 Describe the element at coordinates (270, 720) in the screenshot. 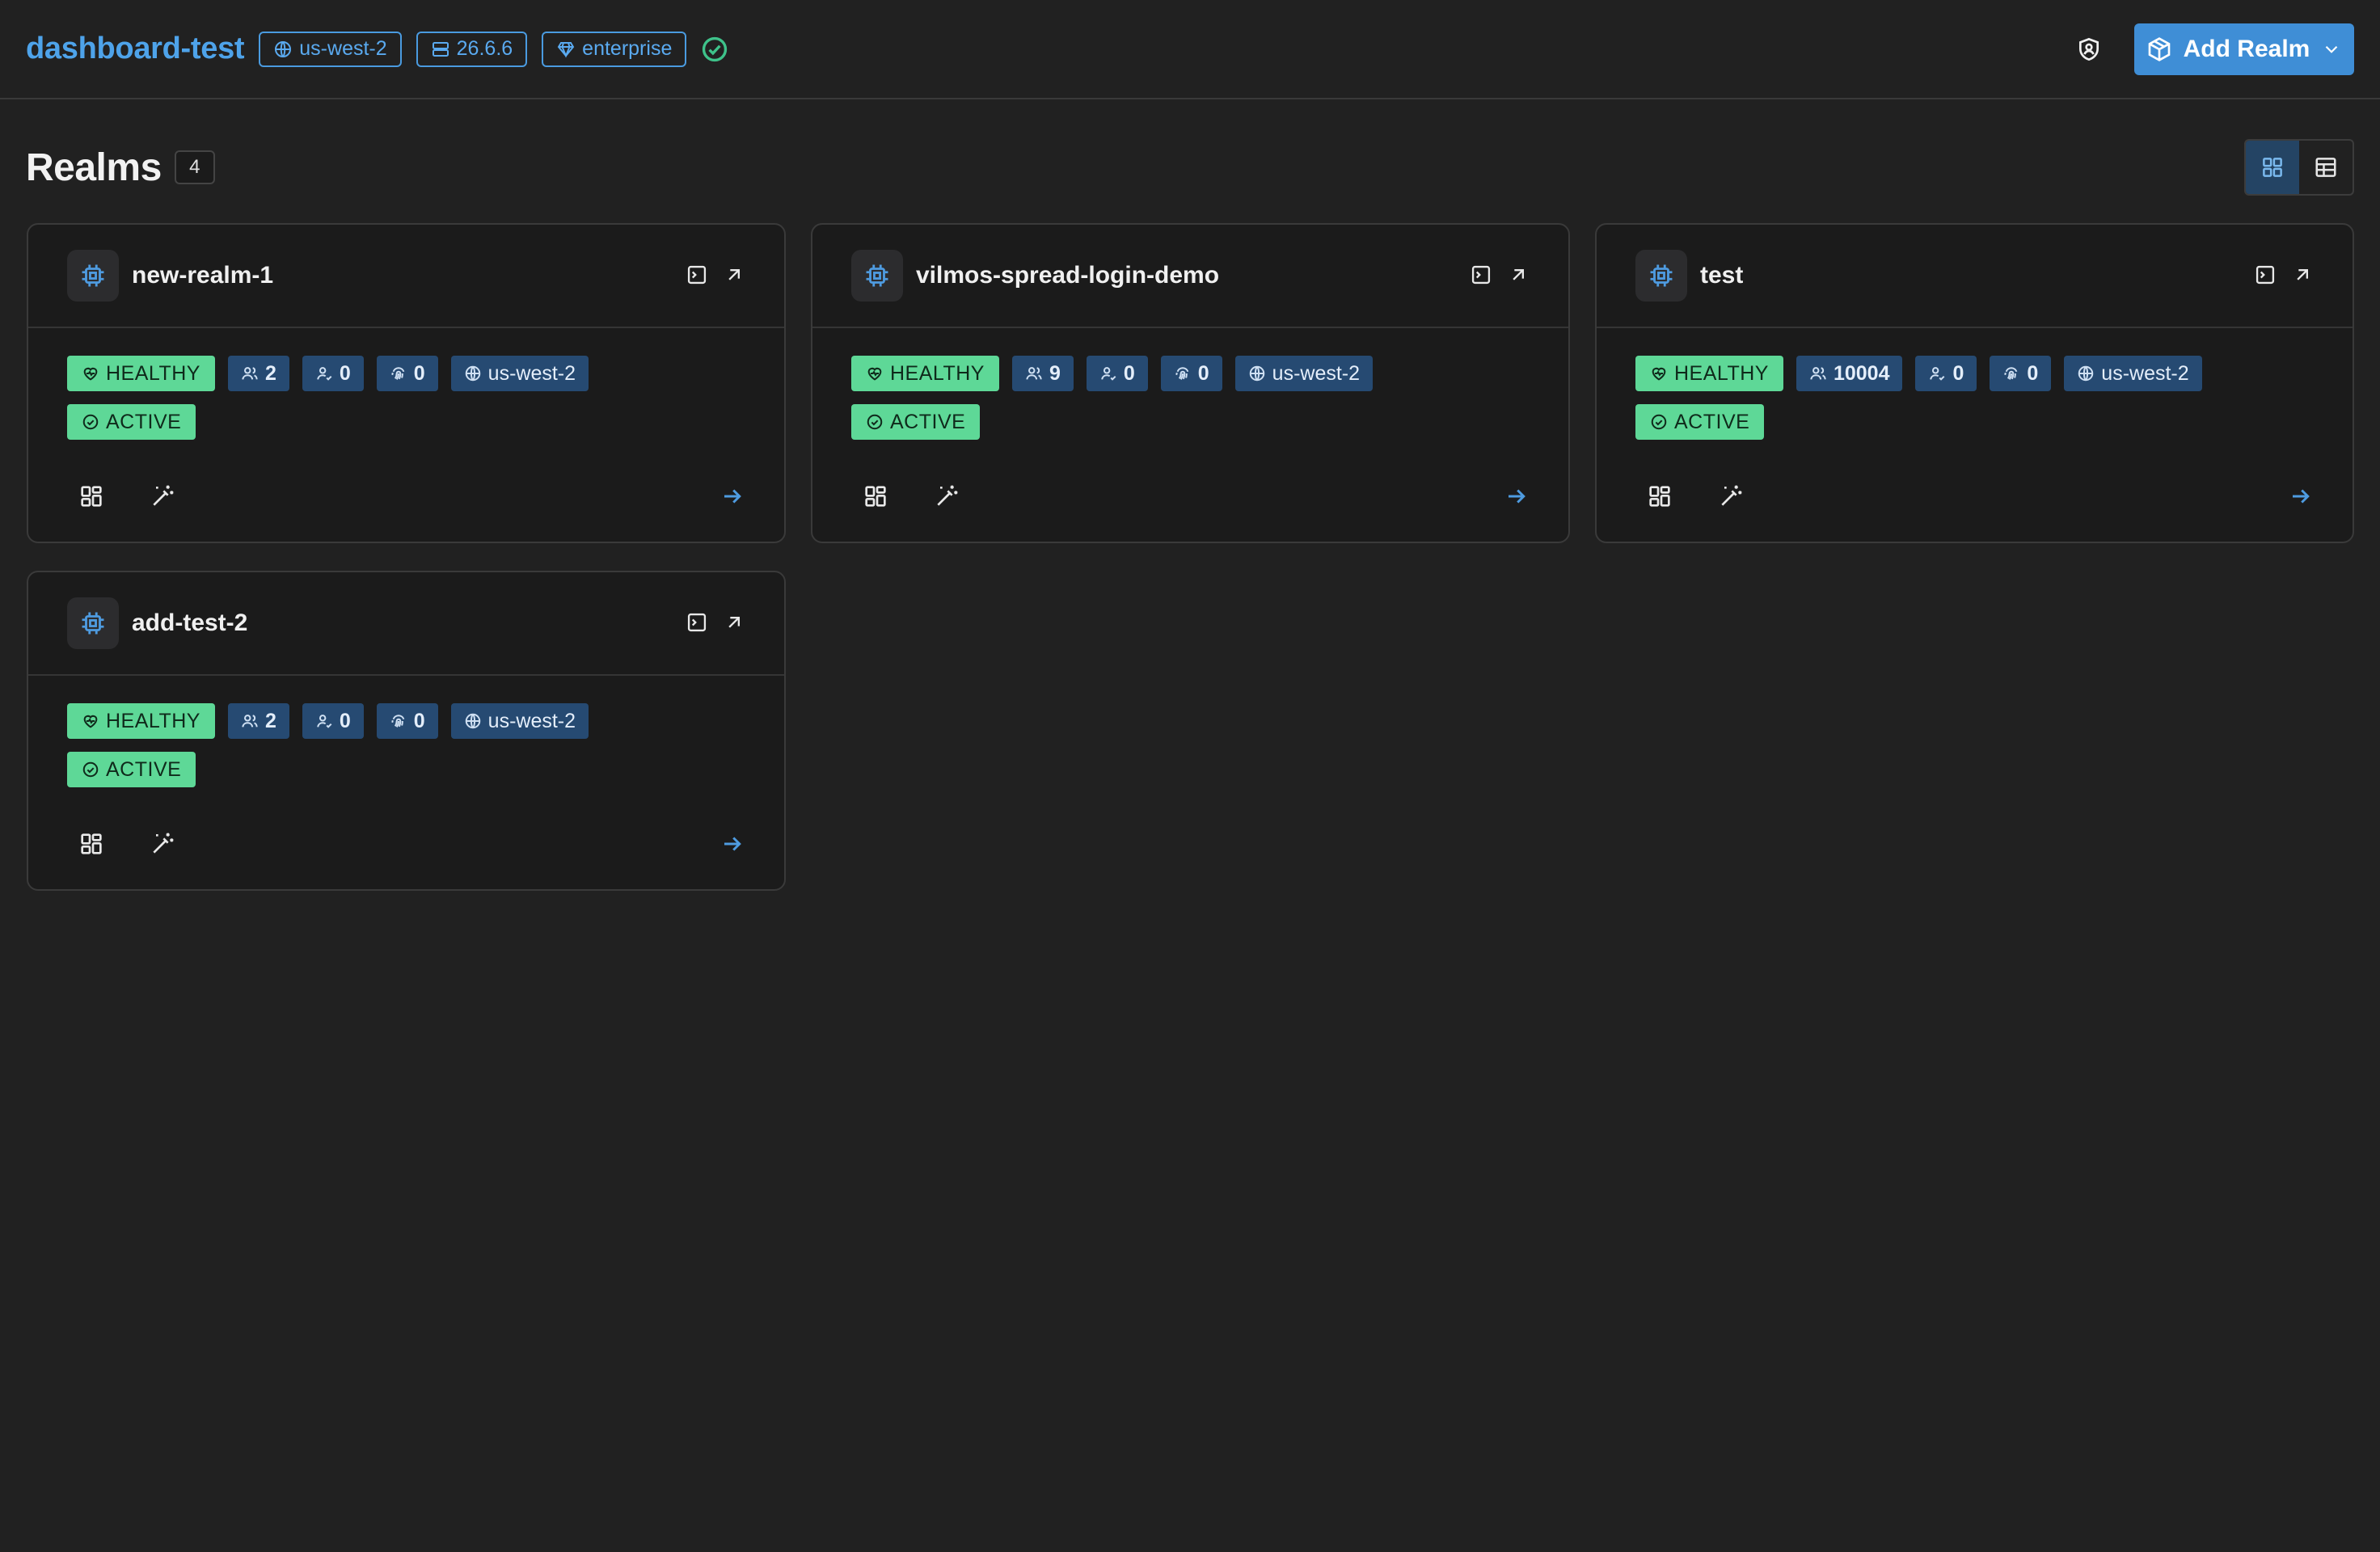

I see `users-count: 2` at that location.